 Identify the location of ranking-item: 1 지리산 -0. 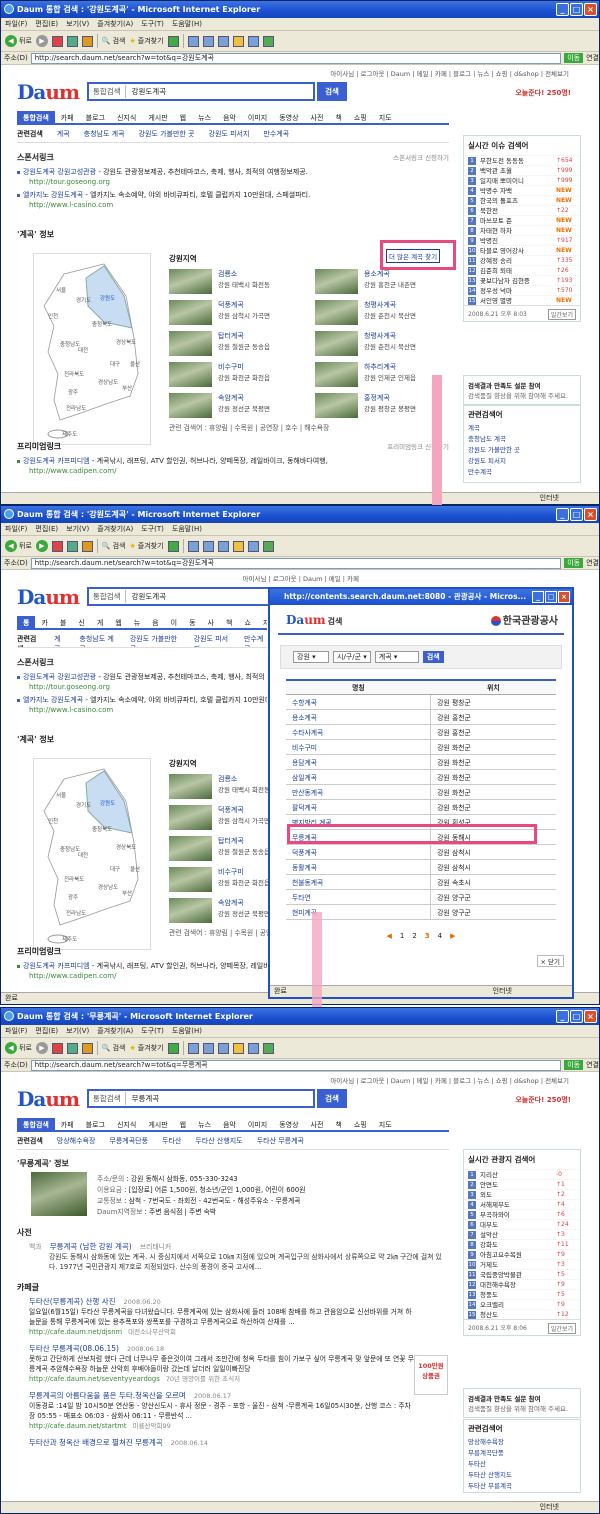
(522, 1174).